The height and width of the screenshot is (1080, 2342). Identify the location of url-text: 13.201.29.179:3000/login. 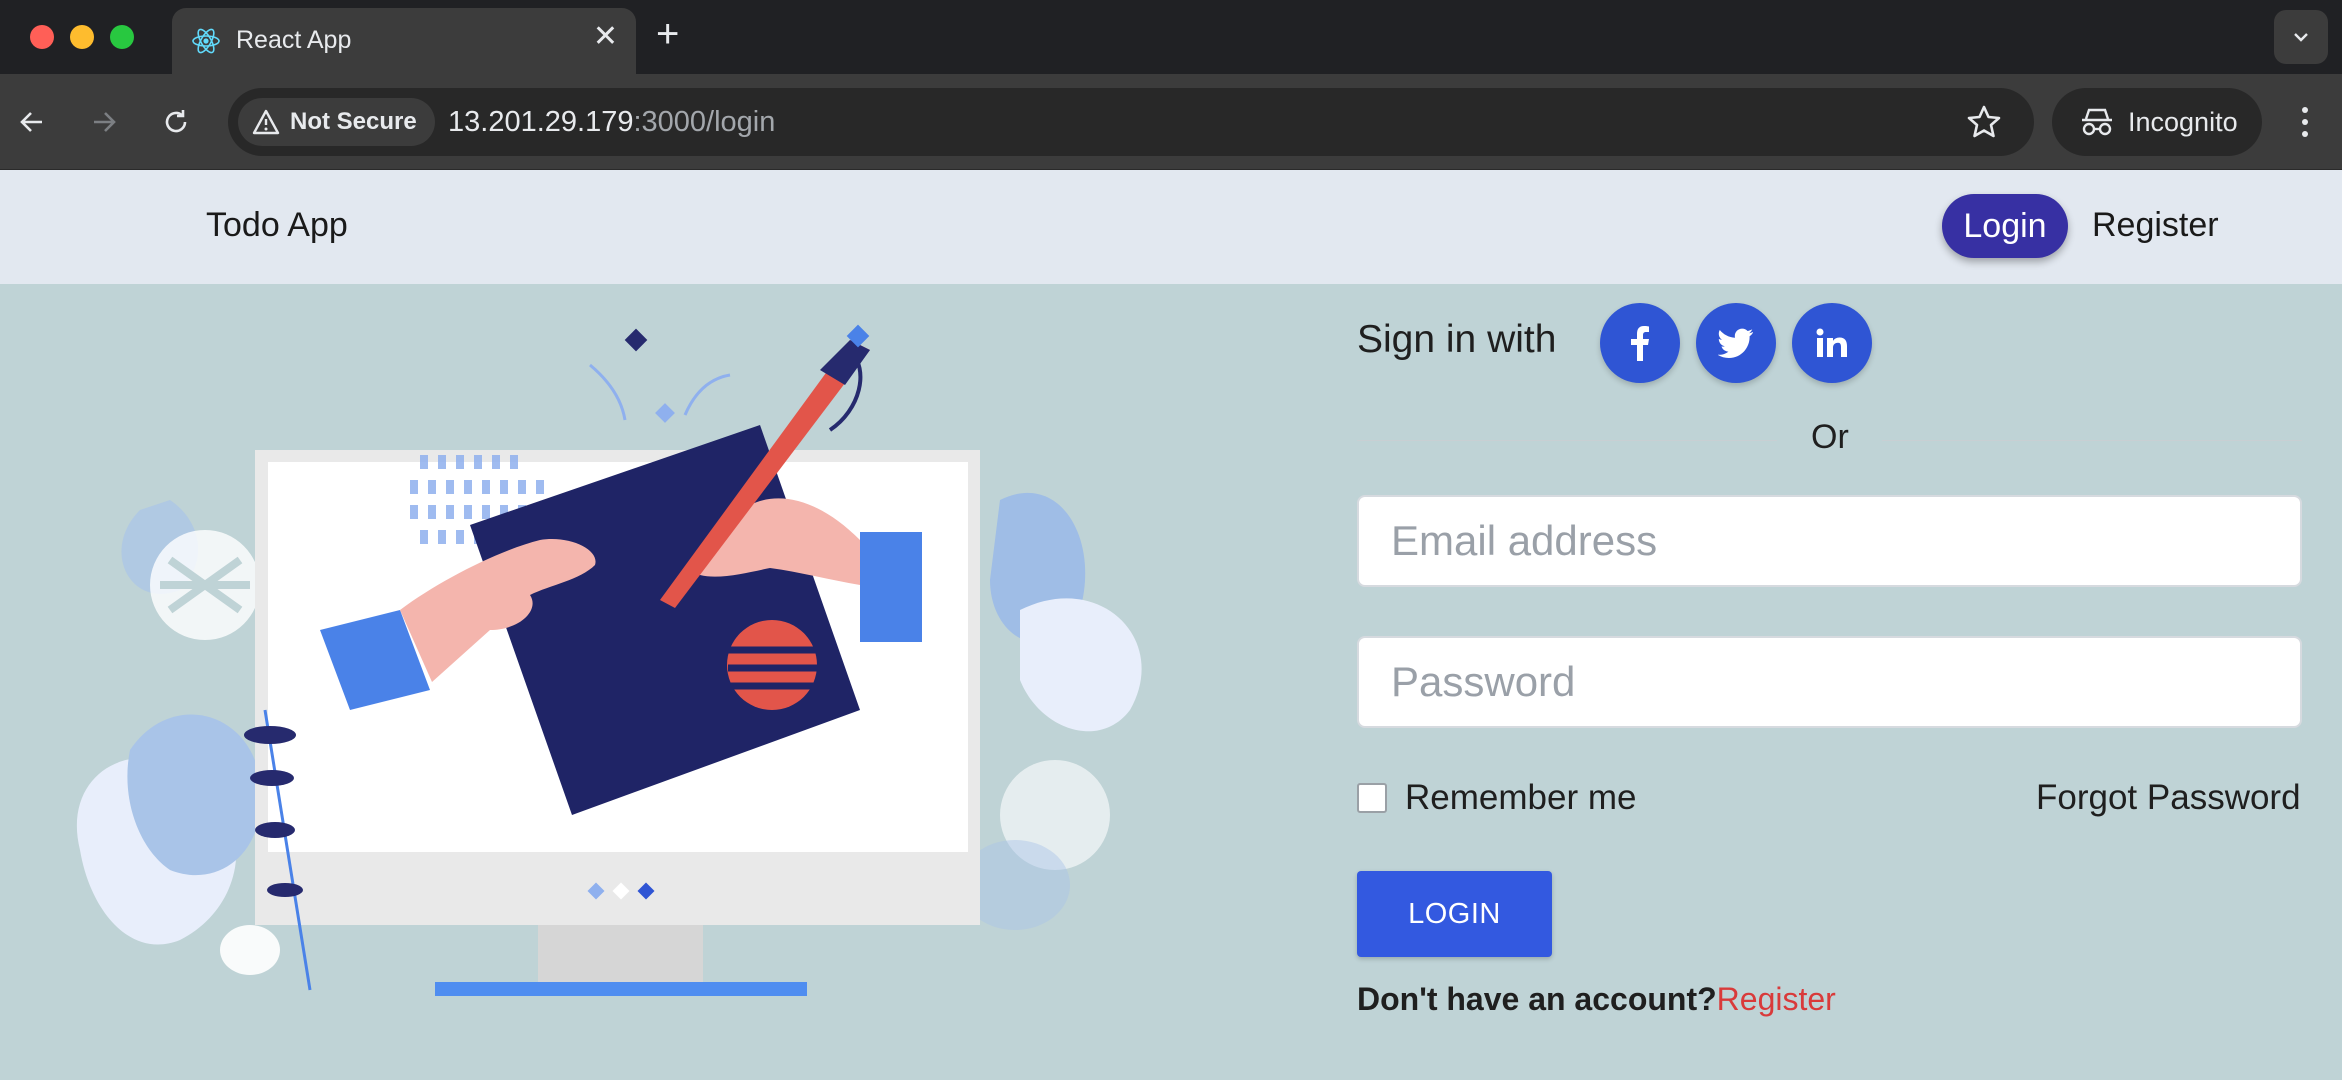
(611, 122).